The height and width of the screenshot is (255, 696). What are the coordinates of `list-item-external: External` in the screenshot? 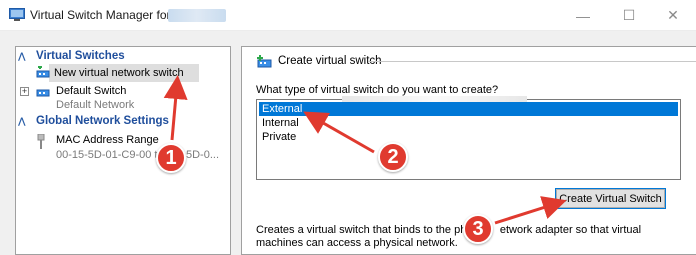 It's located at (468, 109).